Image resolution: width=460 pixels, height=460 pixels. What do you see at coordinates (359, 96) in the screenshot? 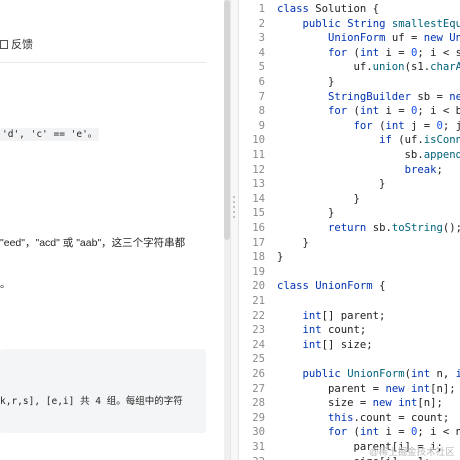
I see `code-line: 7 StringBuilder sb = new S` at bounding box center [359, 96].